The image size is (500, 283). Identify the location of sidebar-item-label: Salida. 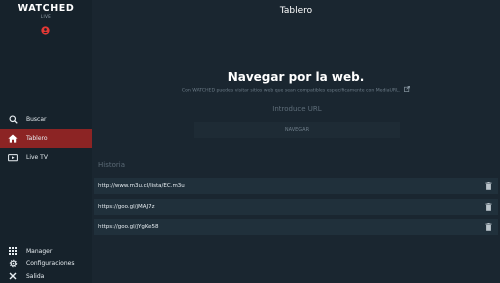
(35, 276).